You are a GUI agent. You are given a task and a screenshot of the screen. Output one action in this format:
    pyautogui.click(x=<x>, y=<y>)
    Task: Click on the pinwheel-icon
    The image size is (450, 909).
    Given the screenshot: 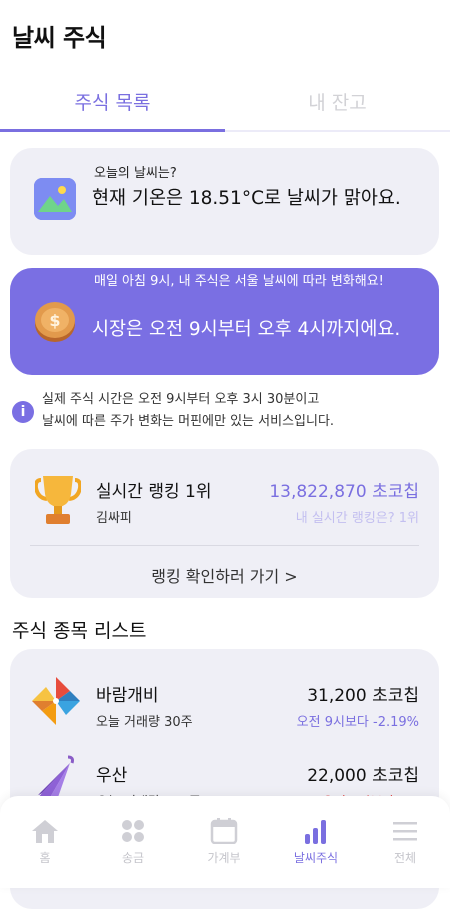 What is the action you would take?
    pyautogui.click(x=56, y=701)
    